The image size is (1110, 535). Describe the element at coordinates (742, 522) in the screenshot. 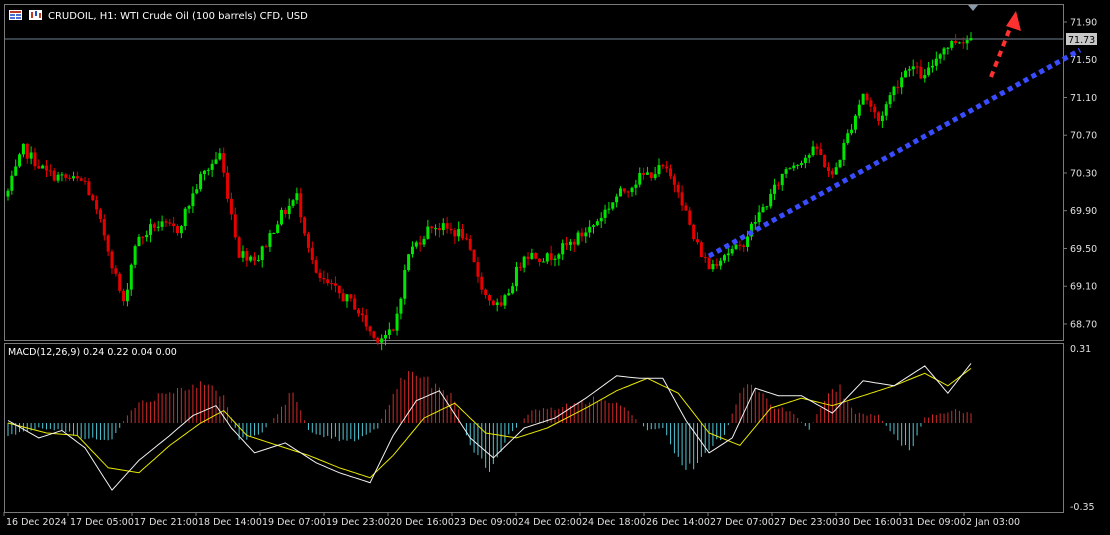

I see `time-tick-label: 27 Dec 07:00` at that location.